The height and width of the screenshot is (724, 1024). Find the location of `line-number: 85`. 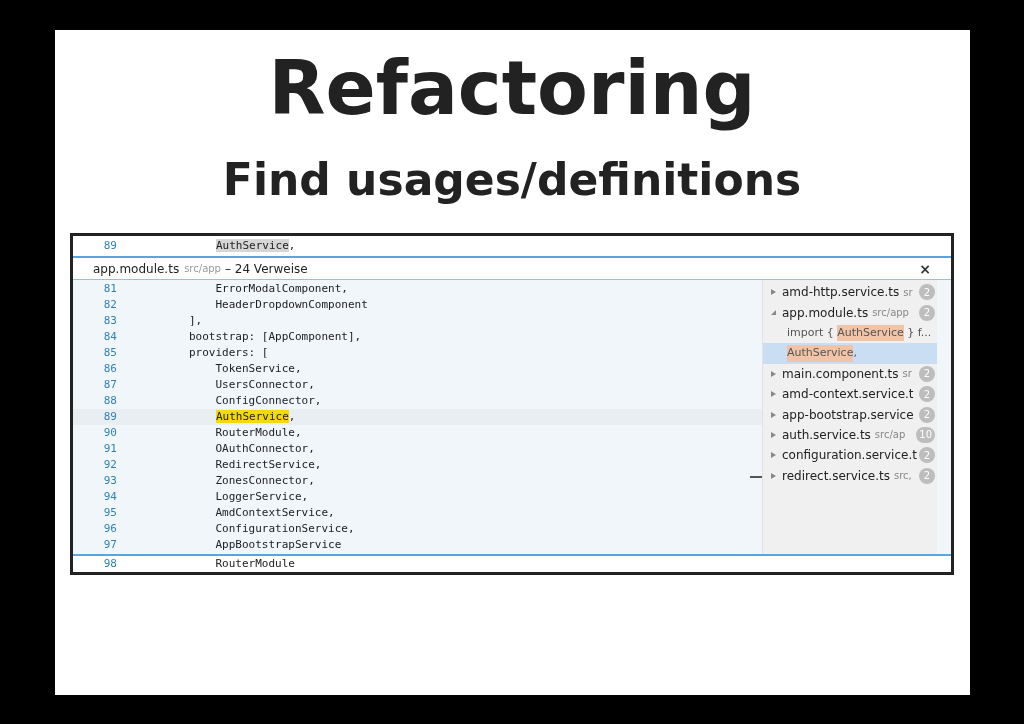

line-number: 85 is located at coordinates (110, 352).